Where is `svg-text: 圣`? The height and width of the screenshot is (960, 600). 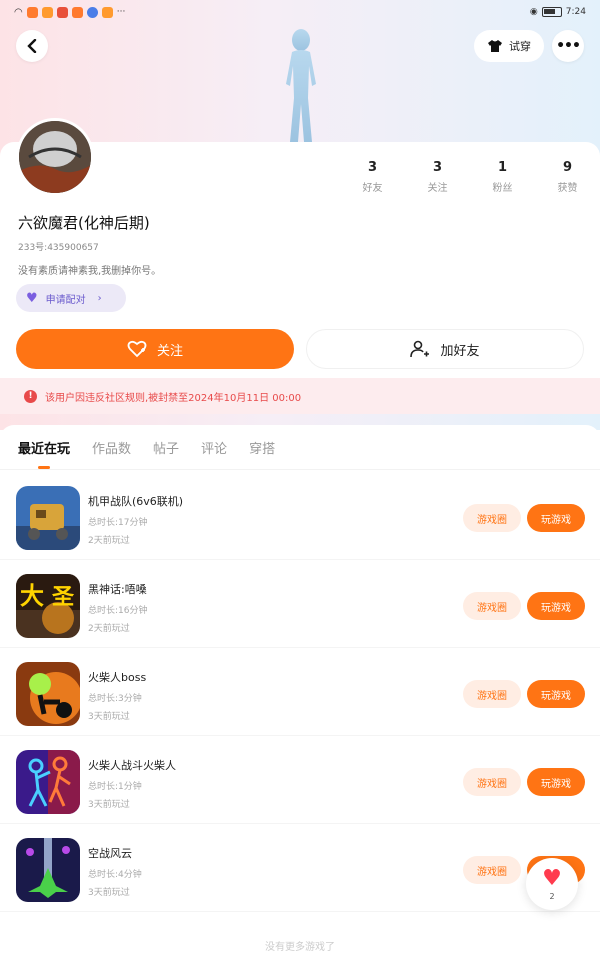
svg-text: 圣 is located at coordinates (63, 596).